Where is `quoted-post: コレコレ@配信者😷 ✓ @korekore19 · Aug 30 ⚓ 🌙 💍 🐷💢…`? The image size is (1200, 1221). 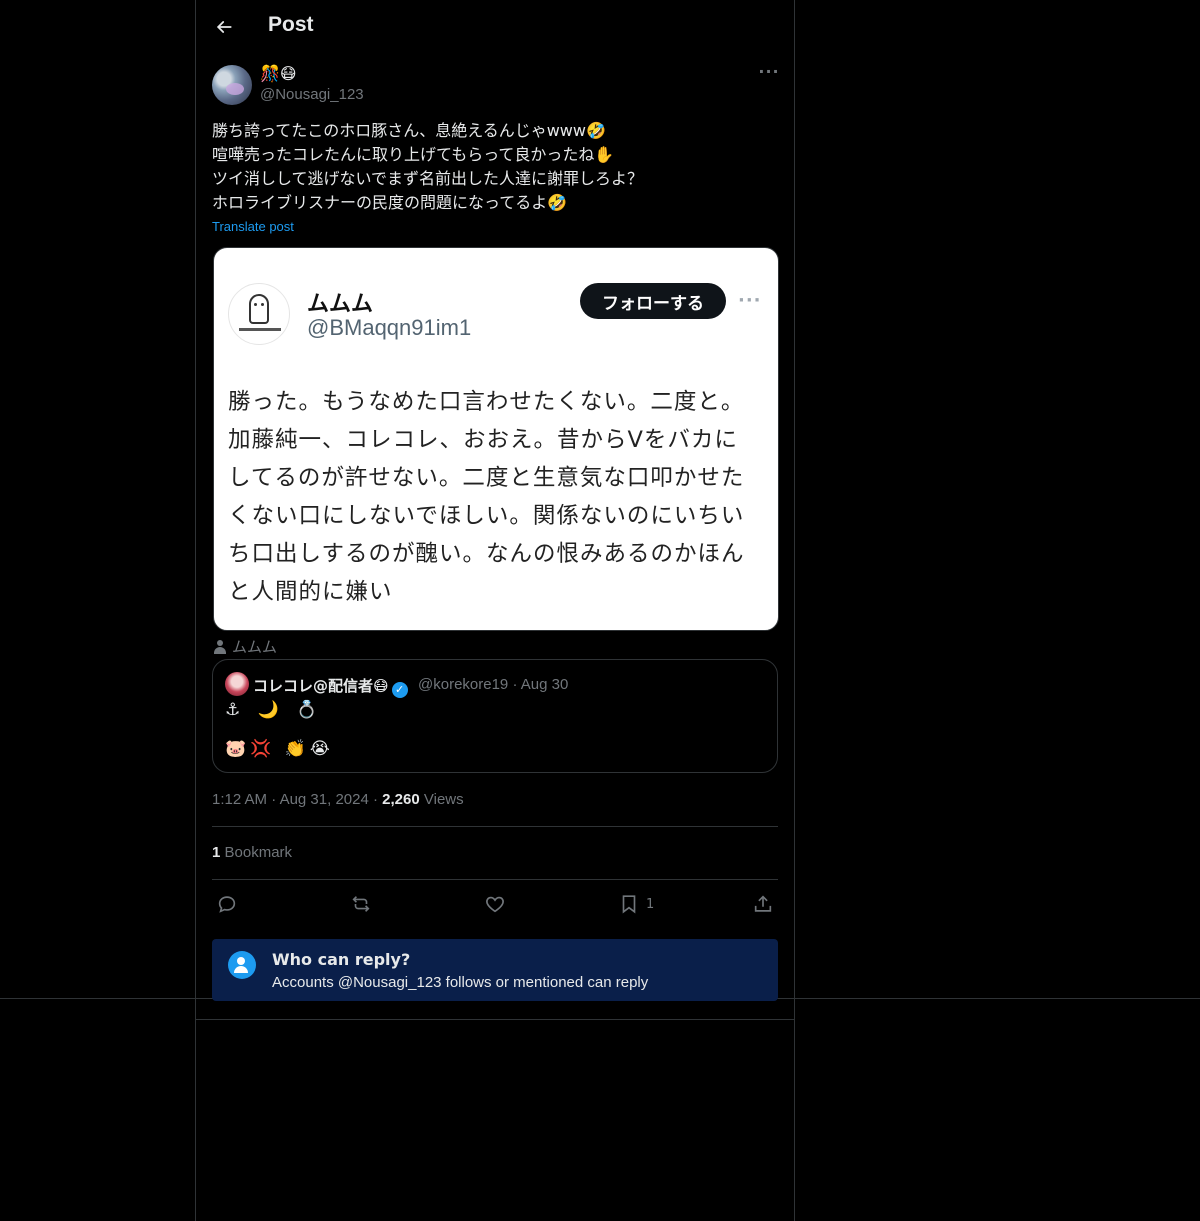
quoted-post: コレコレ@配信者😷 ✓ @korekore19 · Aug 30 ⚓ 🌙 💍 🐷💢… is located at coordinates (495, 716).